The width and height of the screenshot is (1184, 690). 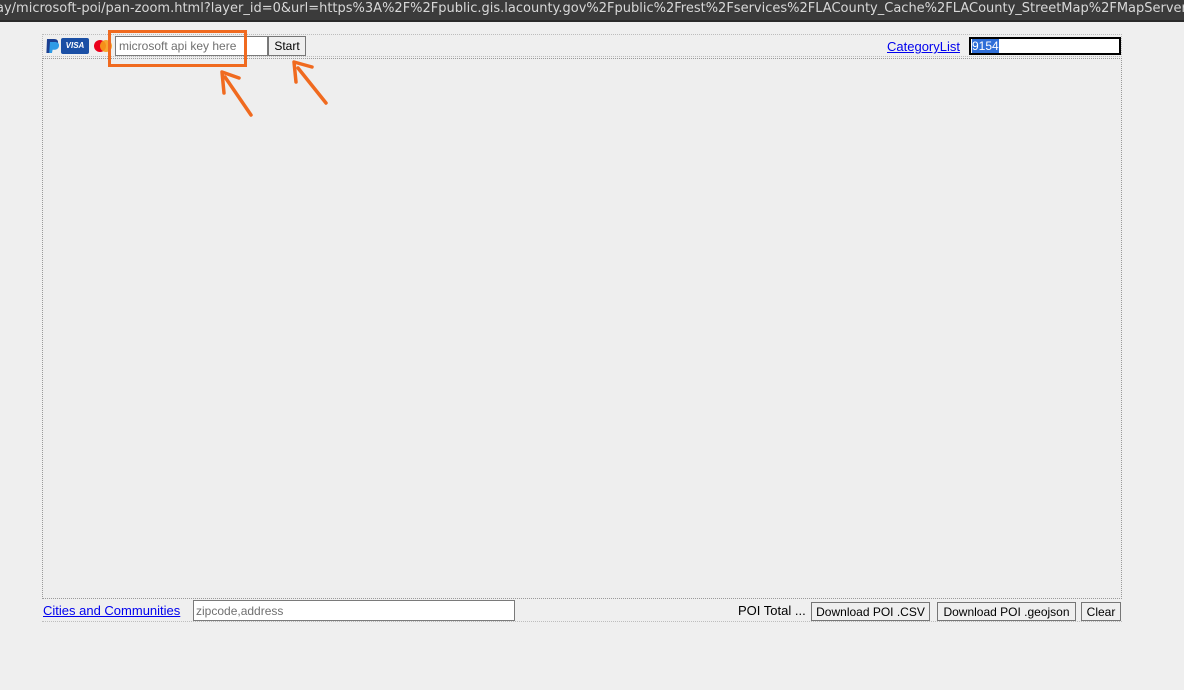 What do you see at coordinates (177, 48) in the screenshot?
I see `annotation-highlight-box` at bounding box center [177, 48].